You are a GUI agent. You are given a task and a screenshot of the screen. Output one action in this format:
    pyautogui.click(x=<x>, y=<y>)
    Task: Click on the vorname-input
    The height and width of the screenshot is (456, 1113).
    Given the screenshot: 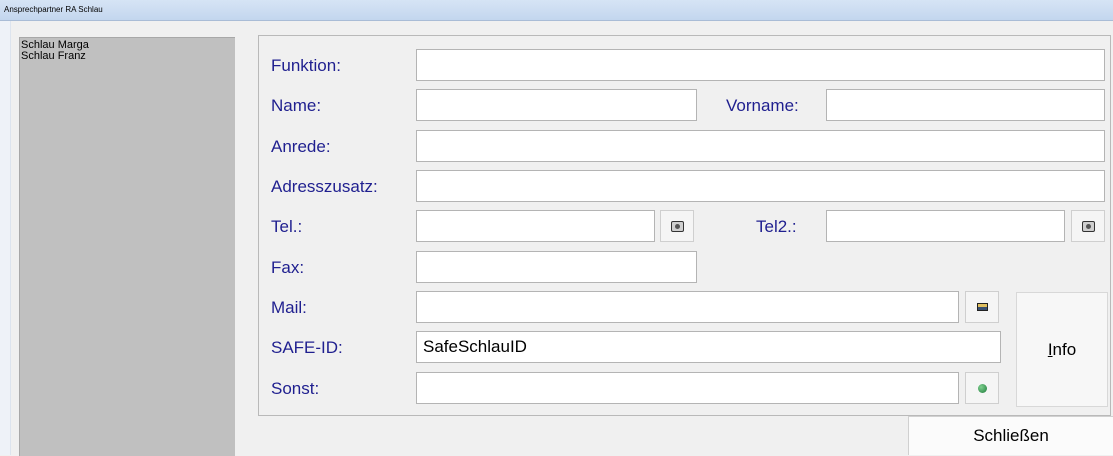 What is the action you would take?
    pyautogui.click(x=965, y=105)
    